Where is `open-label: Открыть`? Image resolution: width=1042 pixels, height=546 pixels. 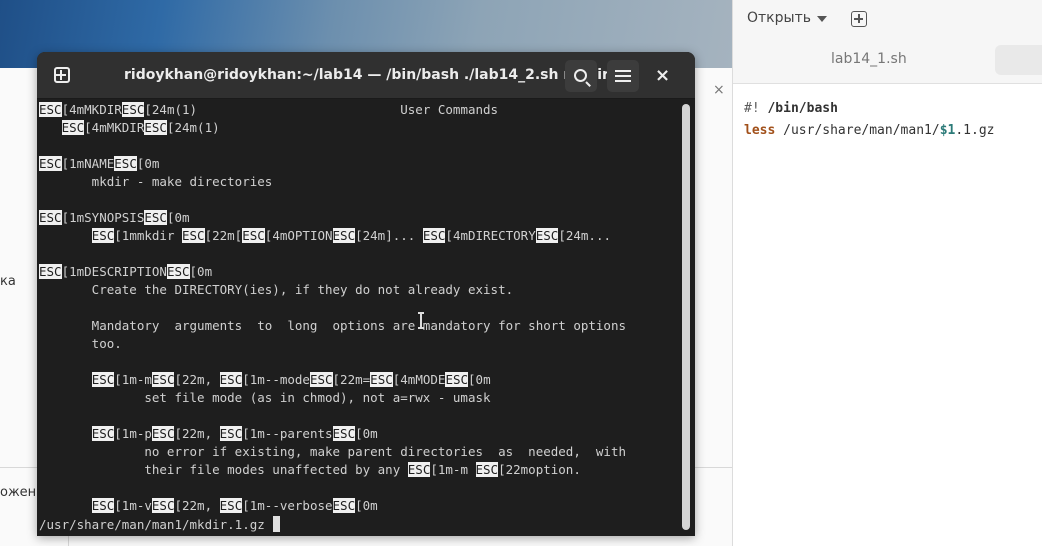
open-label: Открыть is located at coordinates (779, 18).